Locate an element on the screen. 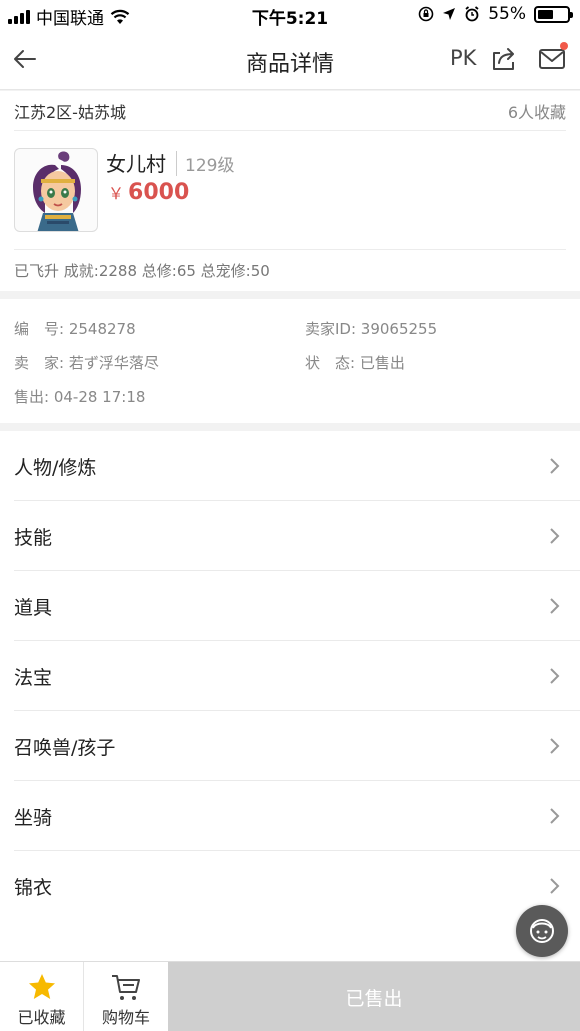  customer-service-button is located at coordinates (542, 931).